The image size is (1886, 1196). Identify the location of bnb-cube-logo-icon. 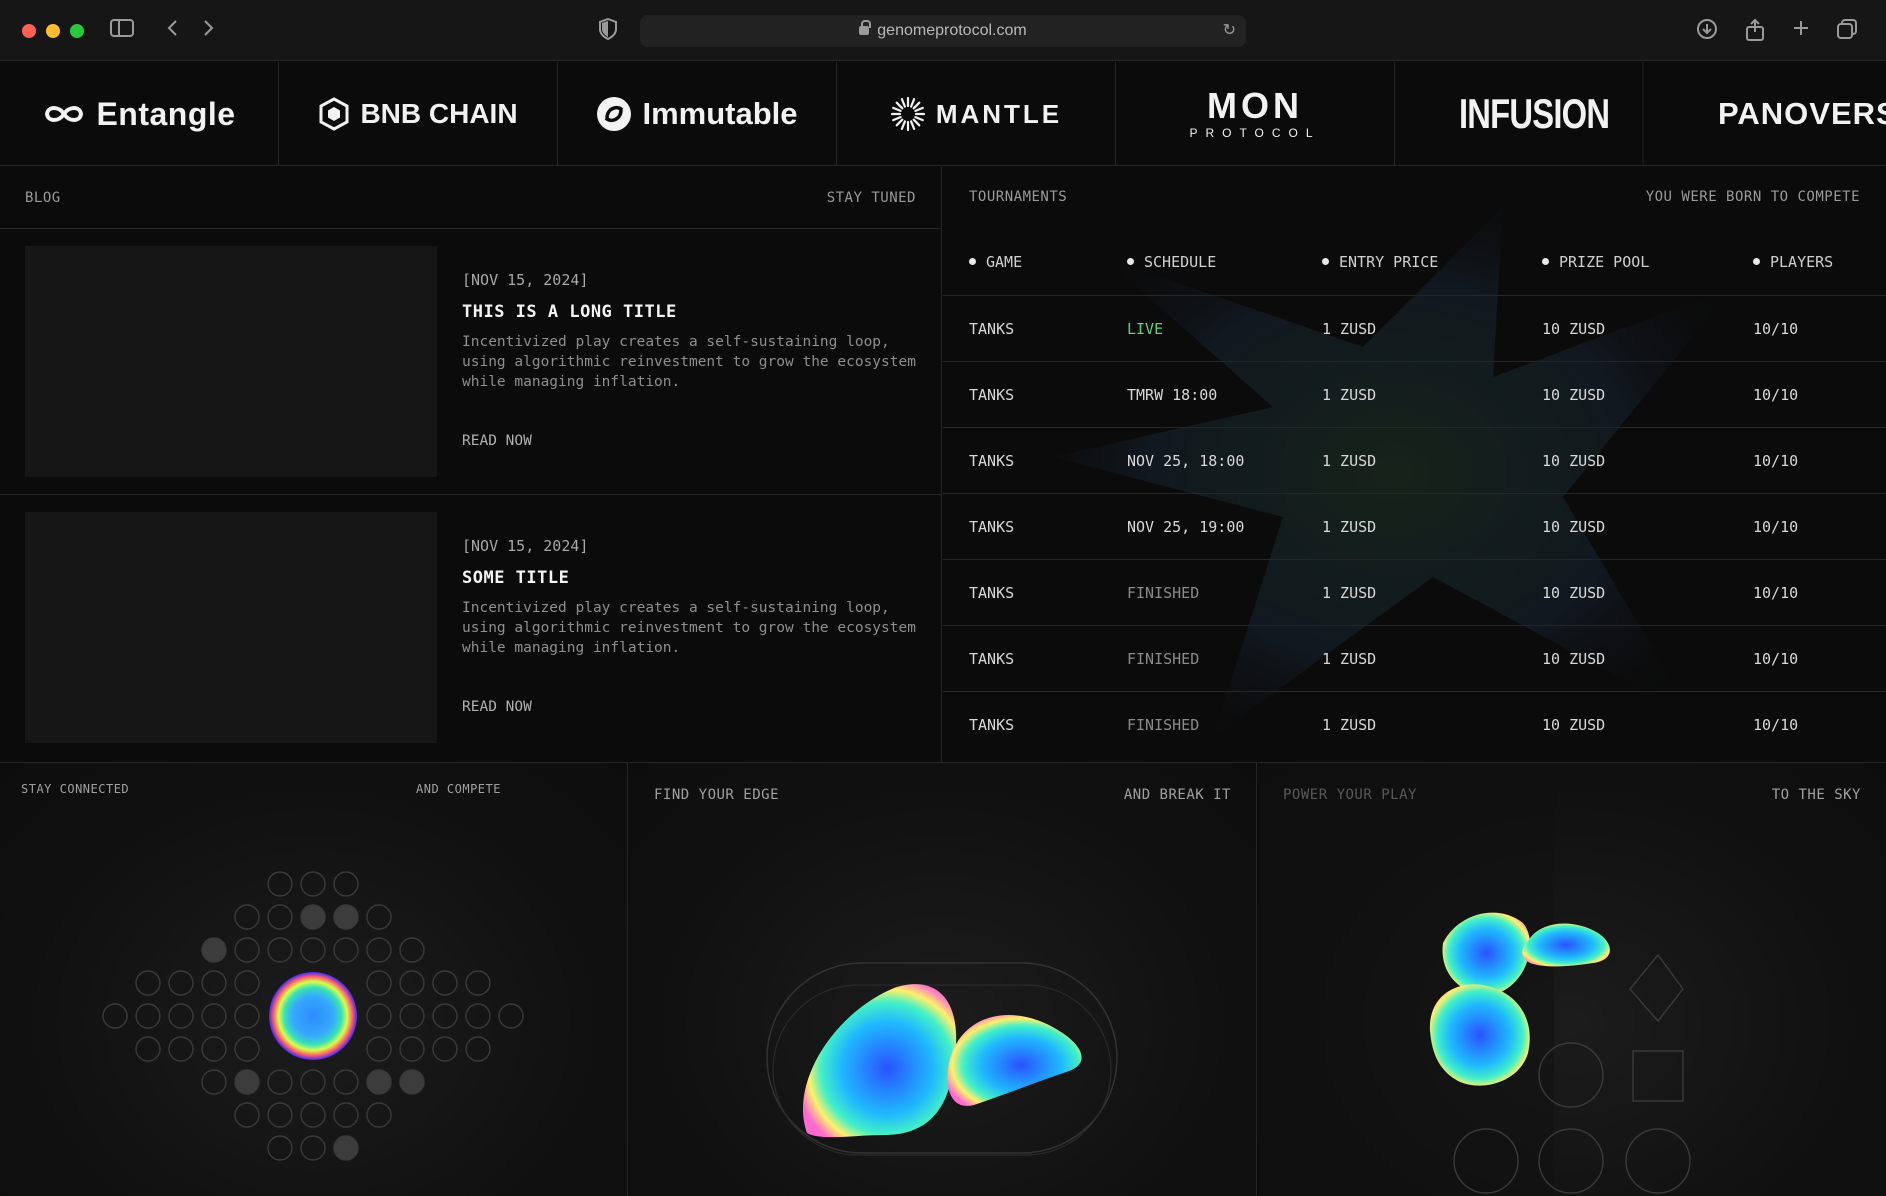
(334, 114).